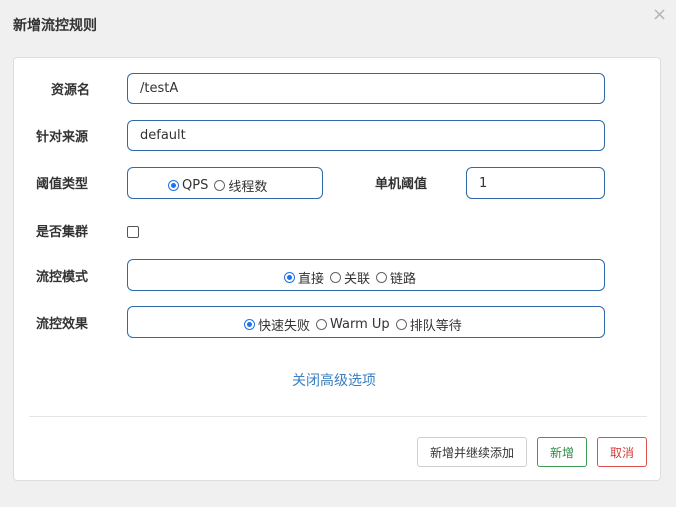 The height and width of the screenshot is (507, 676). I want to click on control-effect-option-label: Warm Up, so click(360, 324).